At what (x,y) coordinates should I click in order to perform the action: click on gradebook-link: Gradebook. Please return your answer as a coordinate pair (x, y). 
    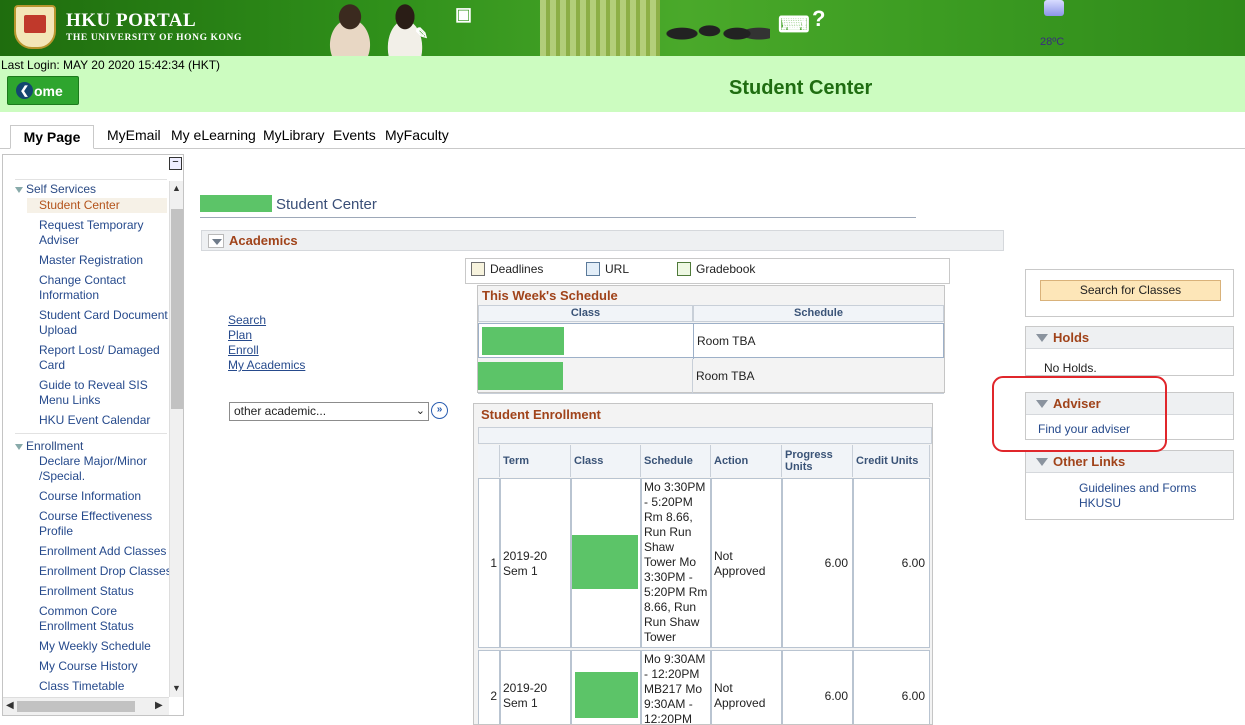
    Looking at the image, I should click on (716, 269).